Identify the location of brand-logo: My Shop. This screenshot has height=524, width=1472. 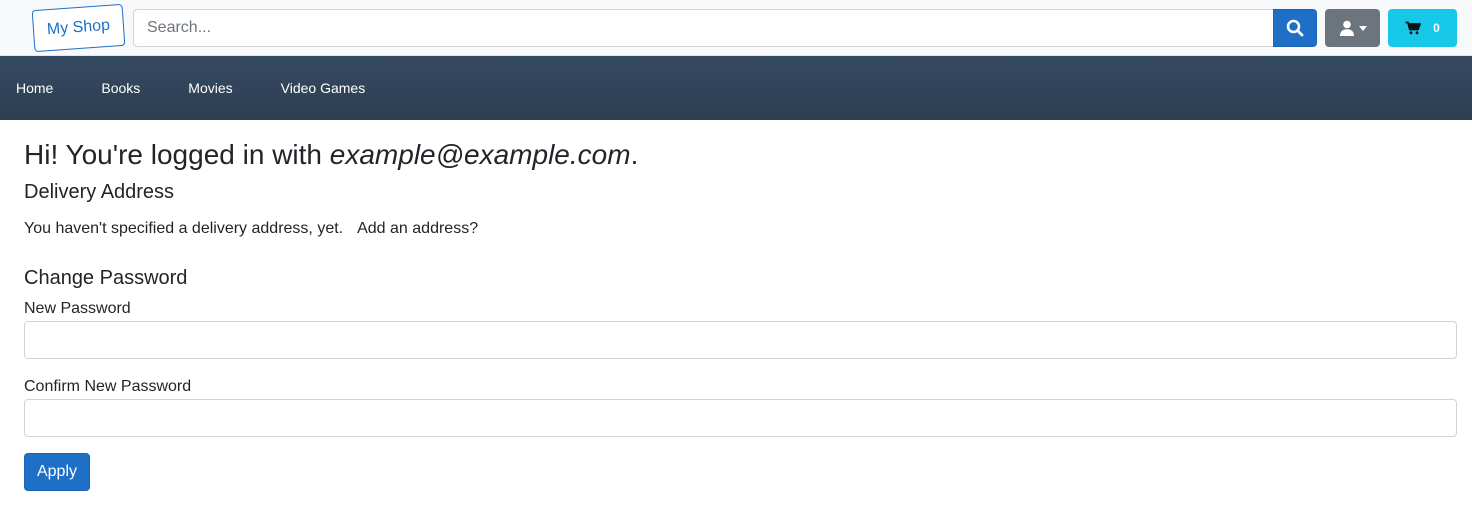
(78, 28).